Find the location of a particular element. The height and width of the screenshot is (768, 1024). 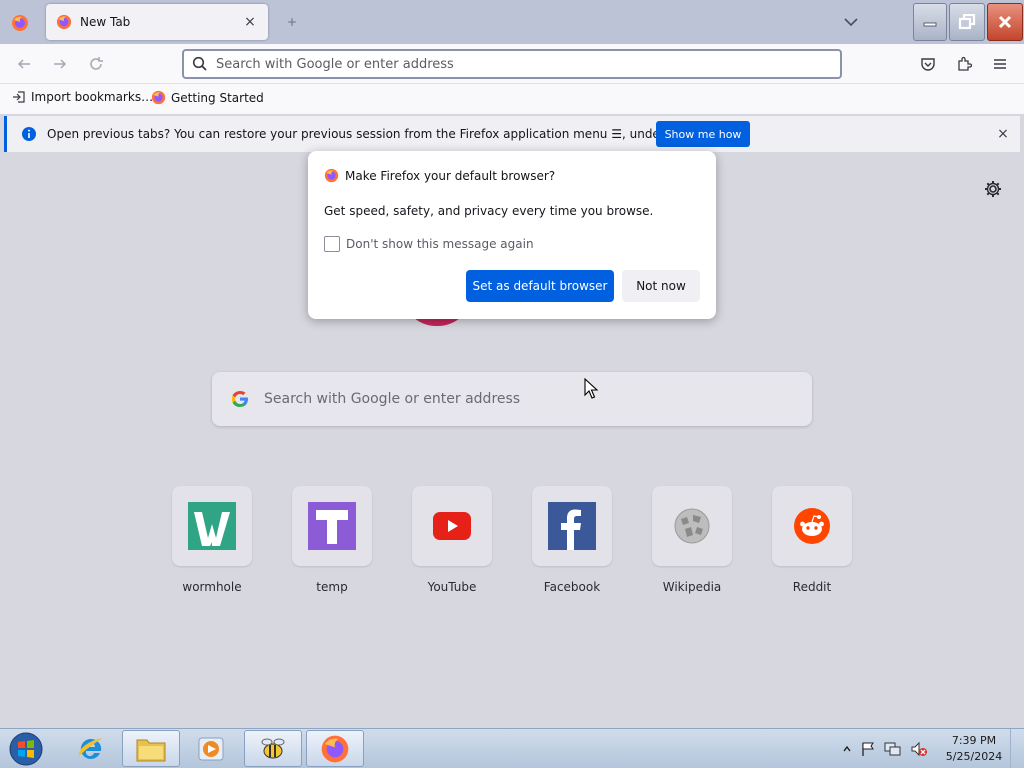

reddit-icon is located at coordinates (812, 526).